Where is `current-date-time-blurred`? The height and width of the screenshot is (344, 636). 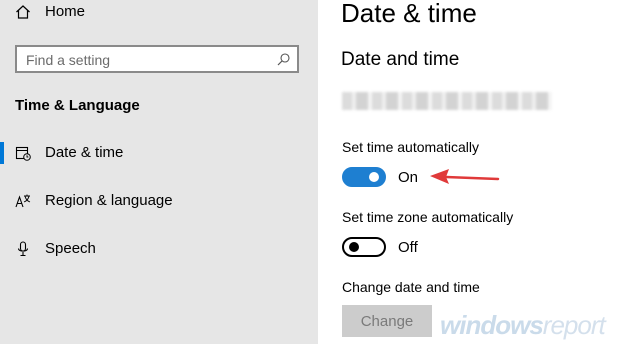
current-date-time-blurred is located at coordinates (447, 101).